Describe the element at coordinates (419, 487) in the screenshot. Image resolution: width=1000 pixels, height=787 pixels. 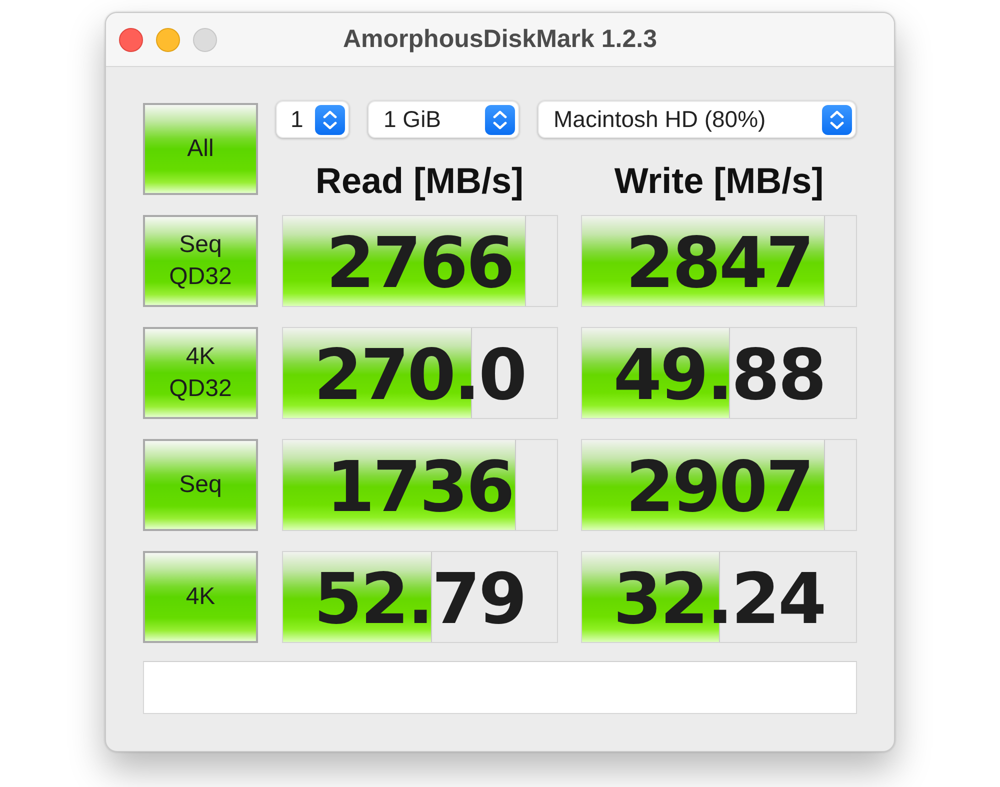
I see `speed-value: 1736` at that location.